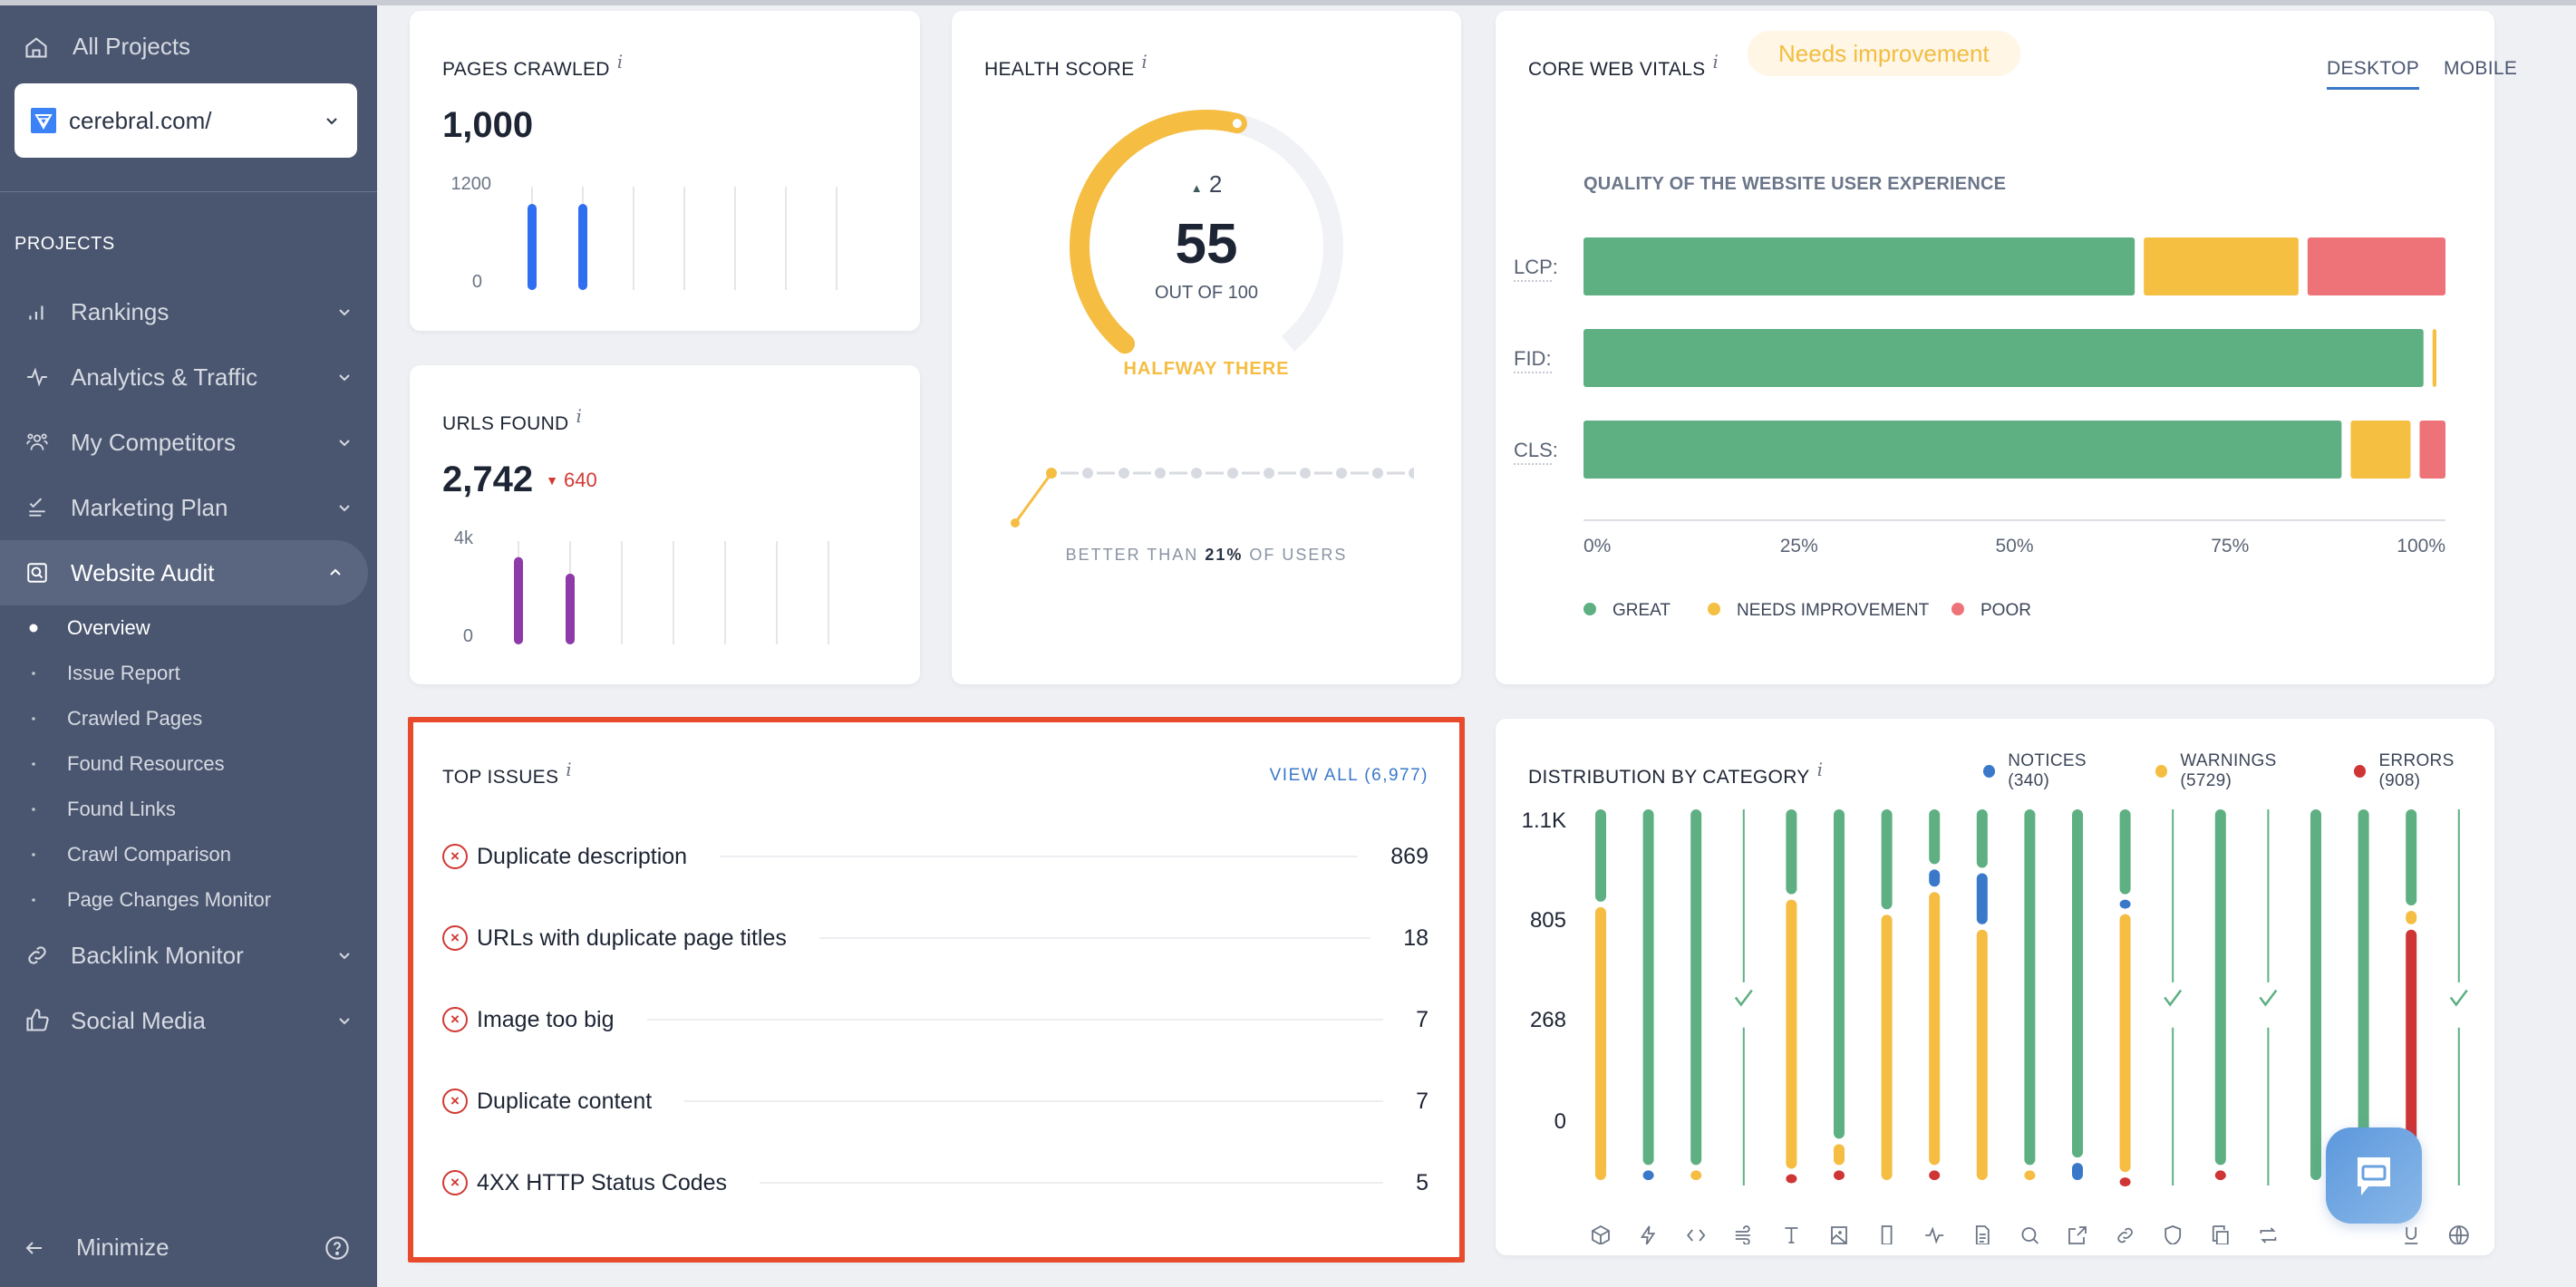 This screenshot has width=2576, height=1287. What do you see at coordinates (1601, 1234) in the screenshot?
I see `cube-icon` at bounding box center [1601, 1234].